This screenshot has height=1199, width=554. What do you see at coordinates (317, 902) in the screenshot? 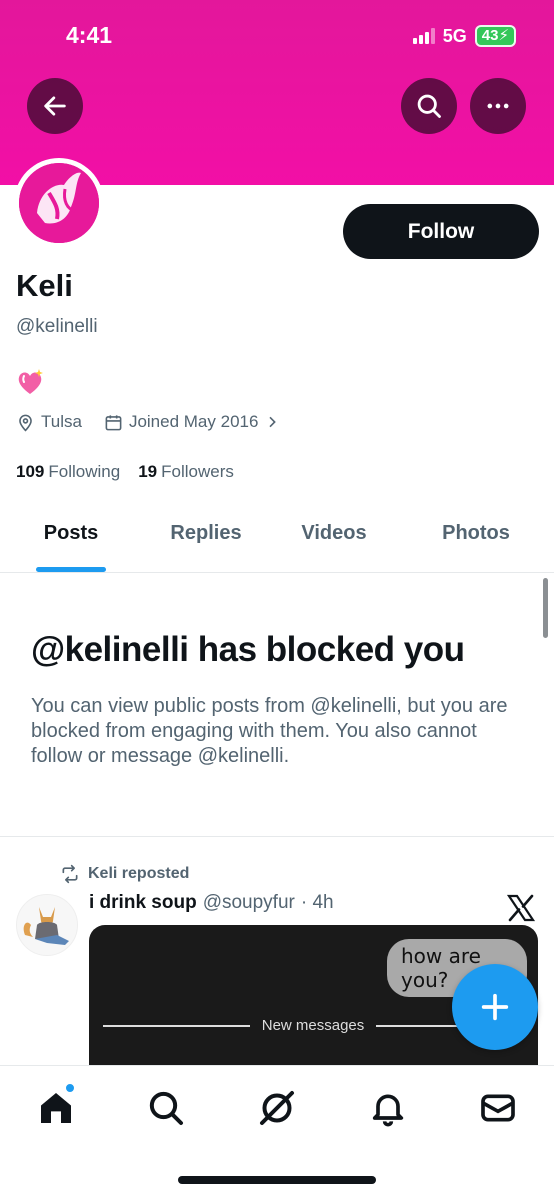
I see `post-time: · 4h` at bounding box center [317, 902].